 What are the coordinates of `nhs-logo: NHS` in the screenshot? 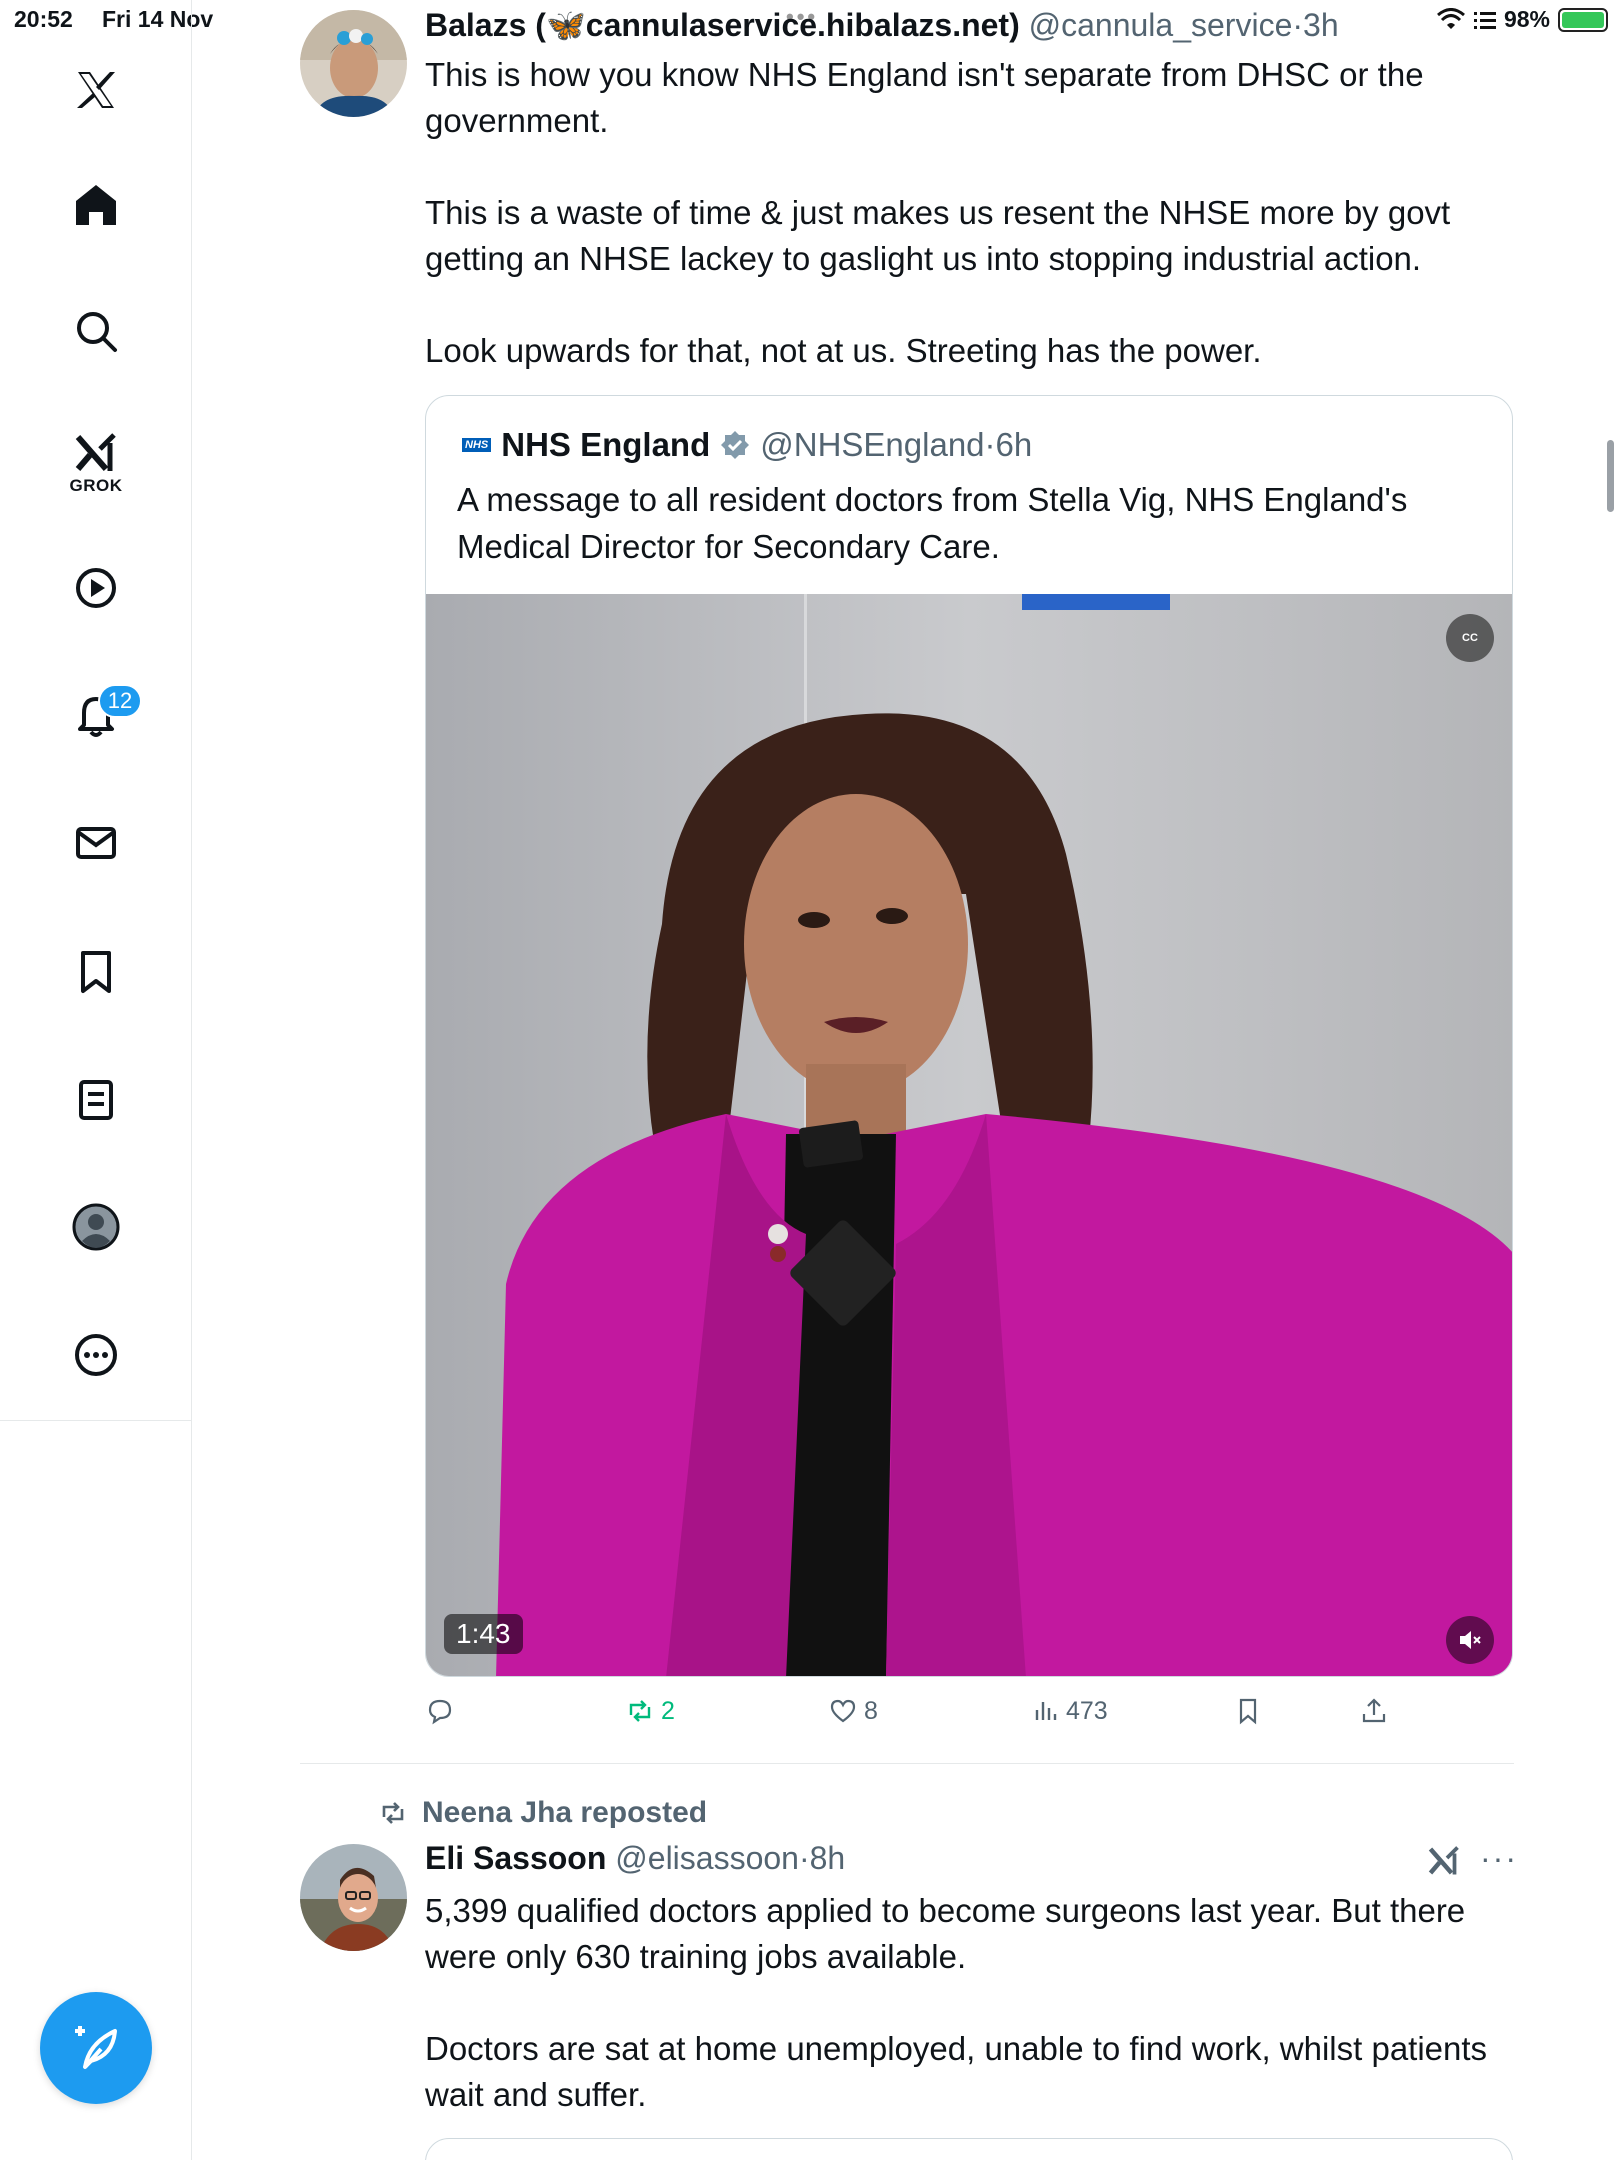 It's located at (477, 445).